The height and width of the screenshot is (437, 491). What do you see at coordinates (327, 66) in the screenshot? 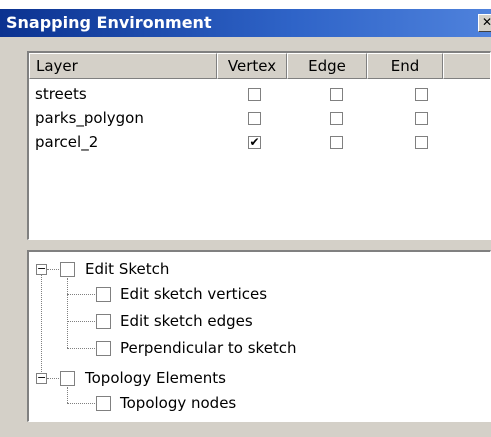
I see `column-header-edge: Edge` at bounding box center [327, 66].